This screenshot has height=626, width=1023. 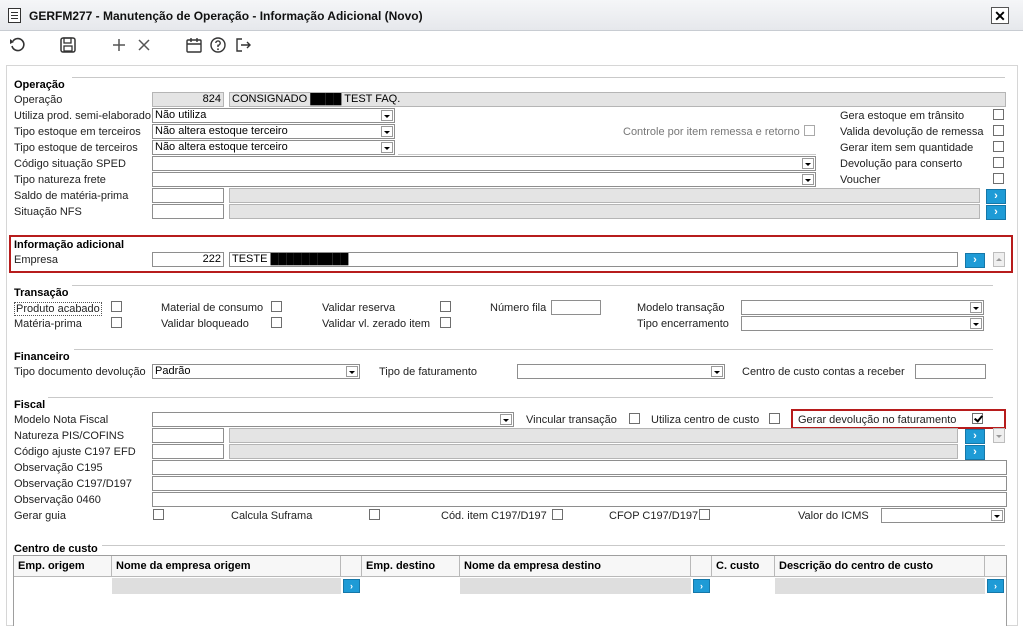 I want to click on column-header-descricao-centro-custo: Descrição do centro de custo, so click(x=880, y=566).